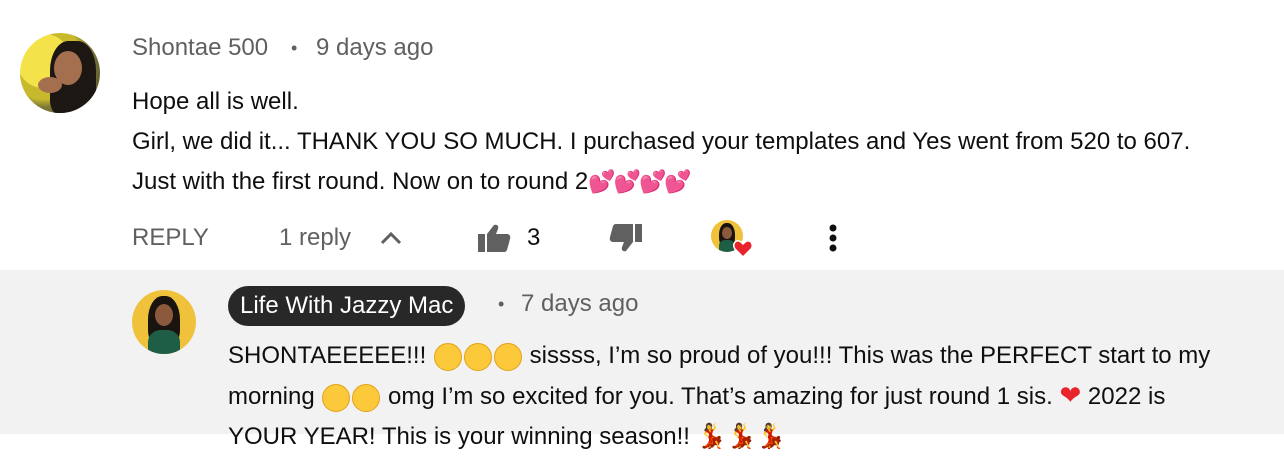 This screenshot has width=1284, height=457. I want to click on reply-line-2-end: 2022 is, so click(1123, 396).